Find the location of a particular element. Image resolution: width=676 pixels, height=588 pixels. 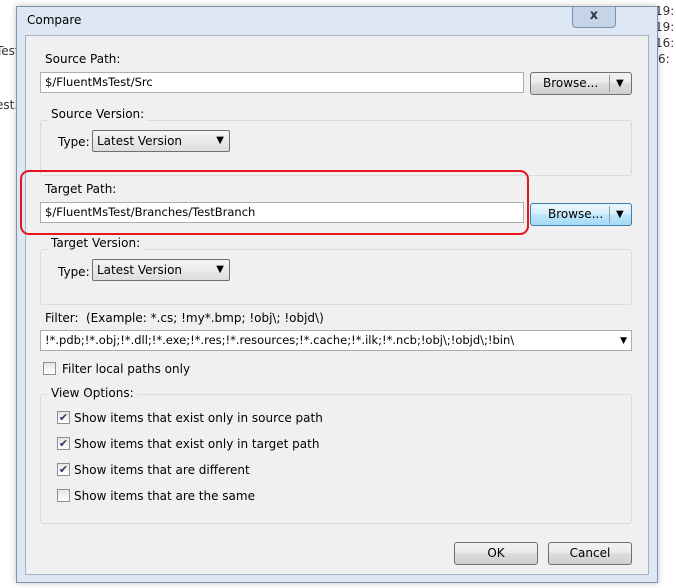

target-type-label: Type: is located at coordinates (74, 272).